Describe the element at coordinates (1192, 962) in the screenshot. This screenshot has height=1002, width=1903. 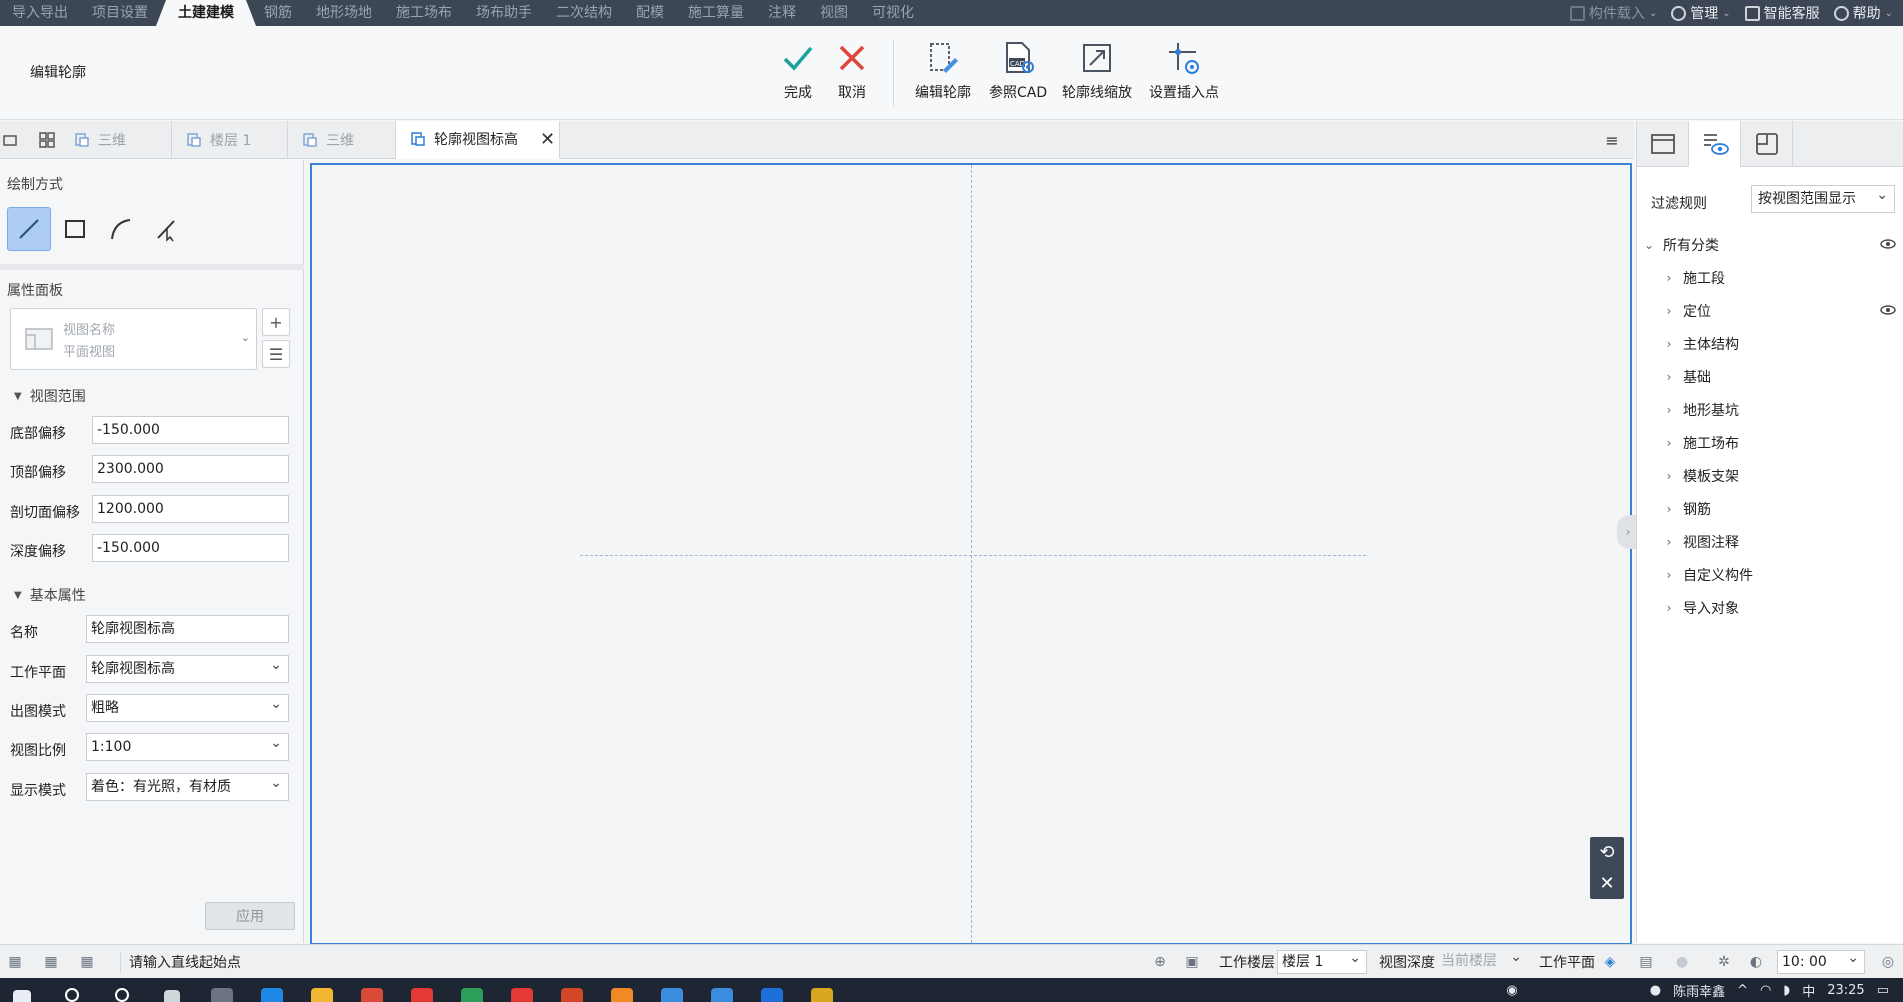
I see `save-view-icon: ▣` at that location.